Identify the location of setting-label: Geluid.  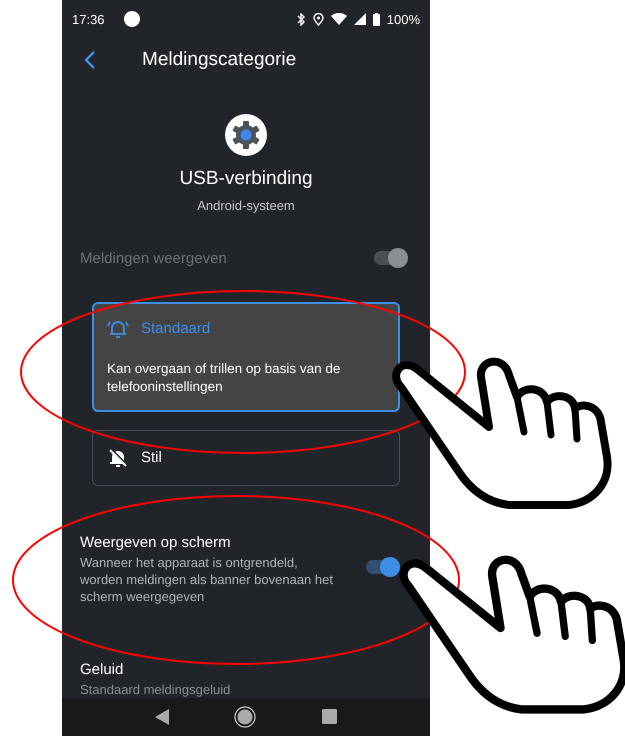
(102, 669).